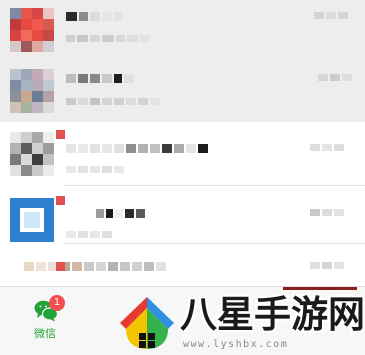 Image resolution: width=365 pixels, height=355 pixels. Describe the element at coordinates (320, 288) in the screenshot. I see `corner-accent-bar` at that location.